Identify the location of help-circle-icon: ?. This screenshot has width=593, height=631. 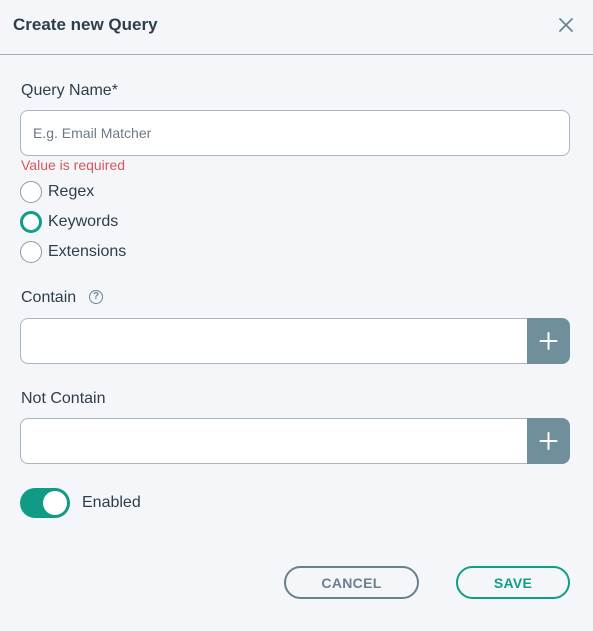
(96, 297).